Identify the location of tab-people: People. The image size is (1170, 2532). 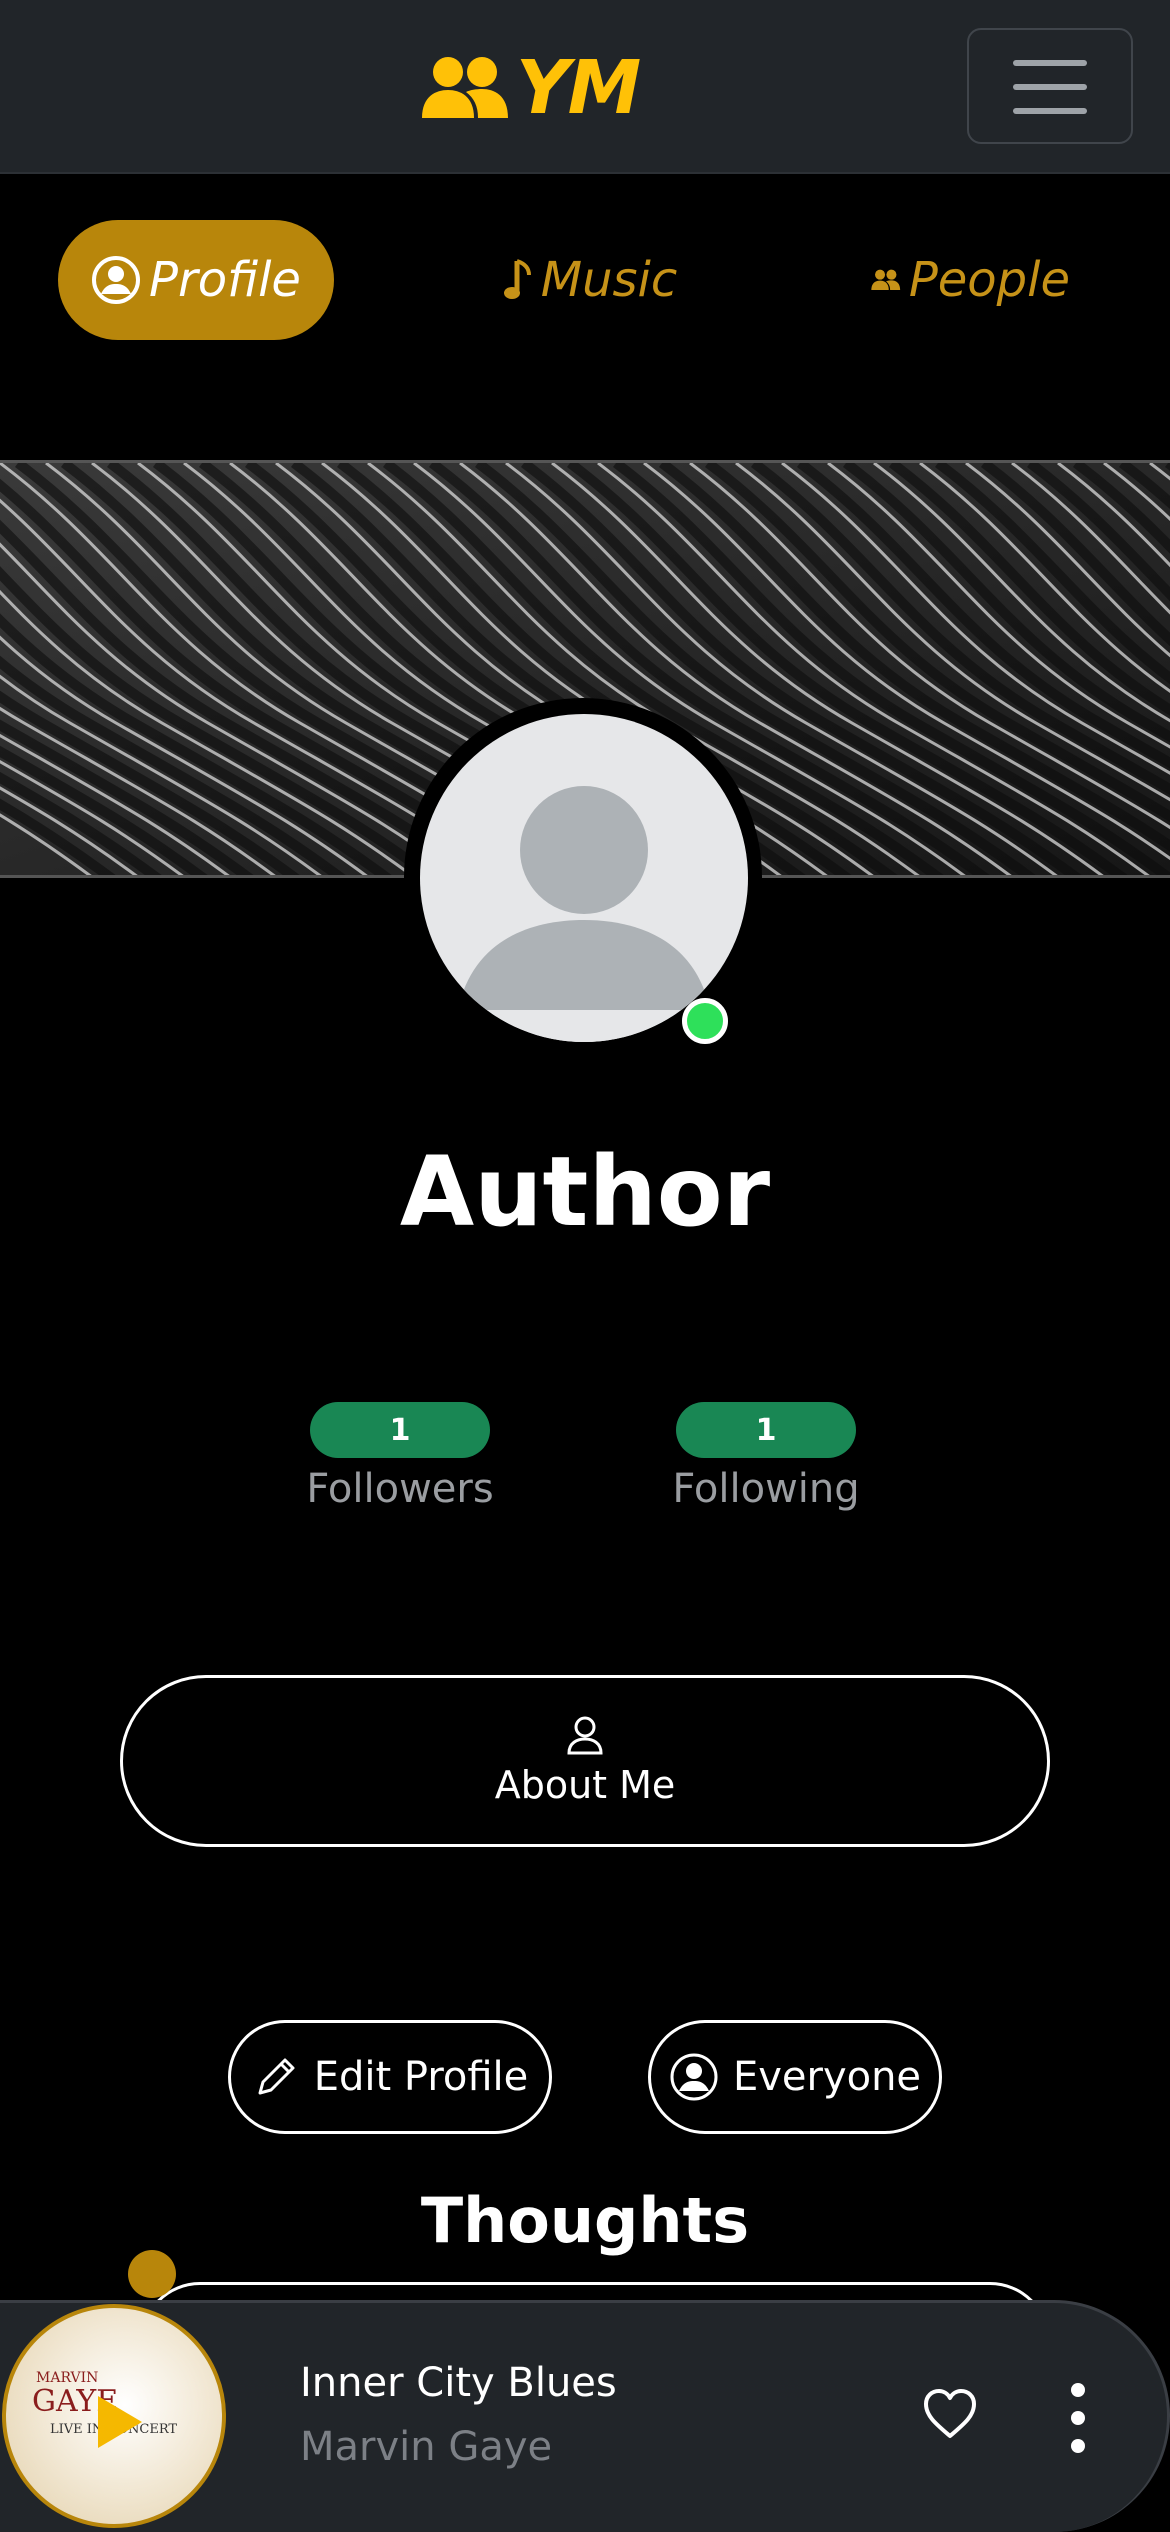
(970, 280).